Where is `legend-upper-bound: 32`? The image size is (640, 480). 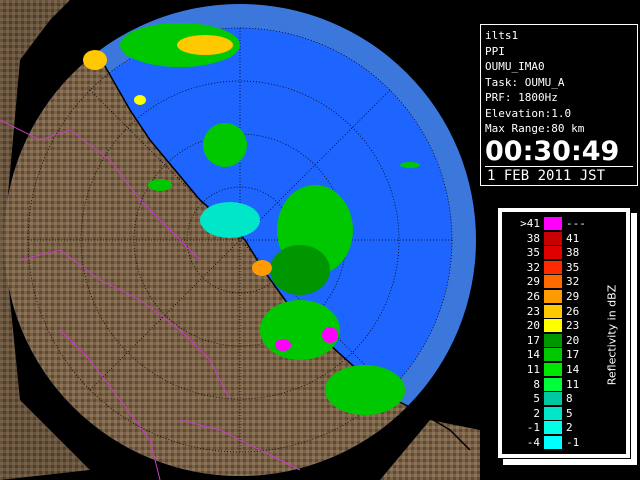
legend-upper-bound: 32 is located at coordinates (573, 282).